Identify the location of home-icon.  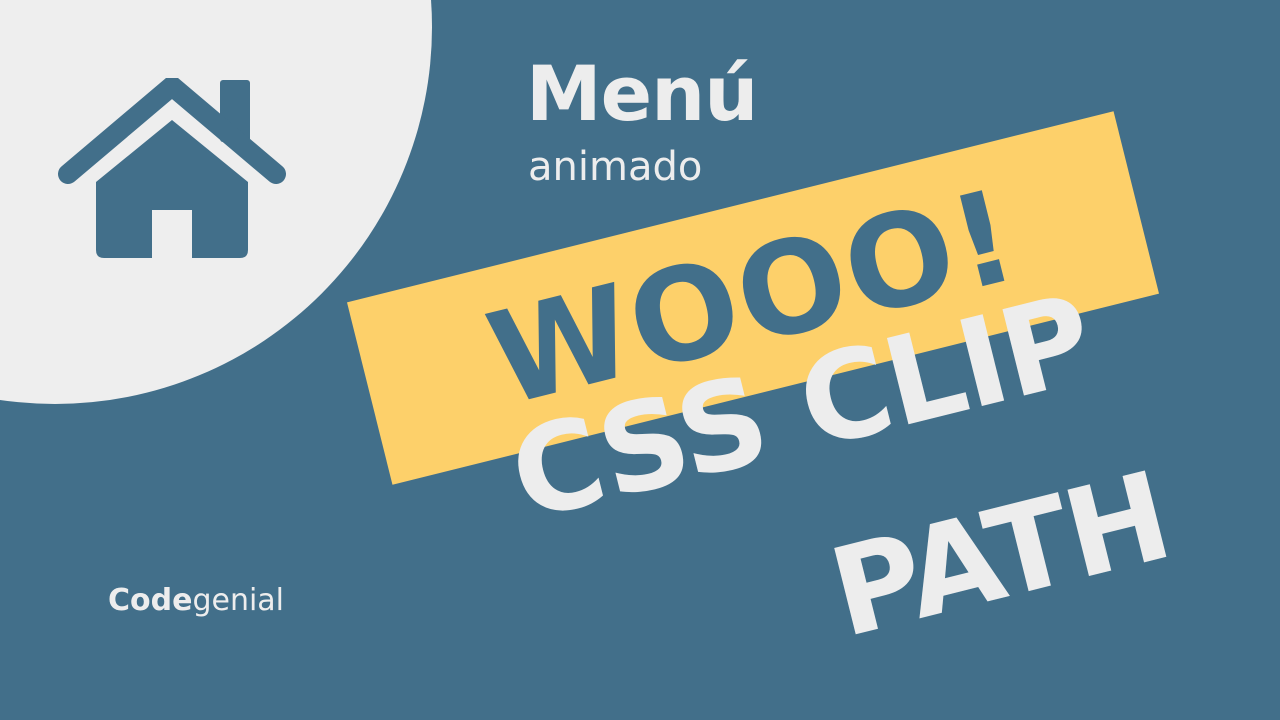
(172, 168).